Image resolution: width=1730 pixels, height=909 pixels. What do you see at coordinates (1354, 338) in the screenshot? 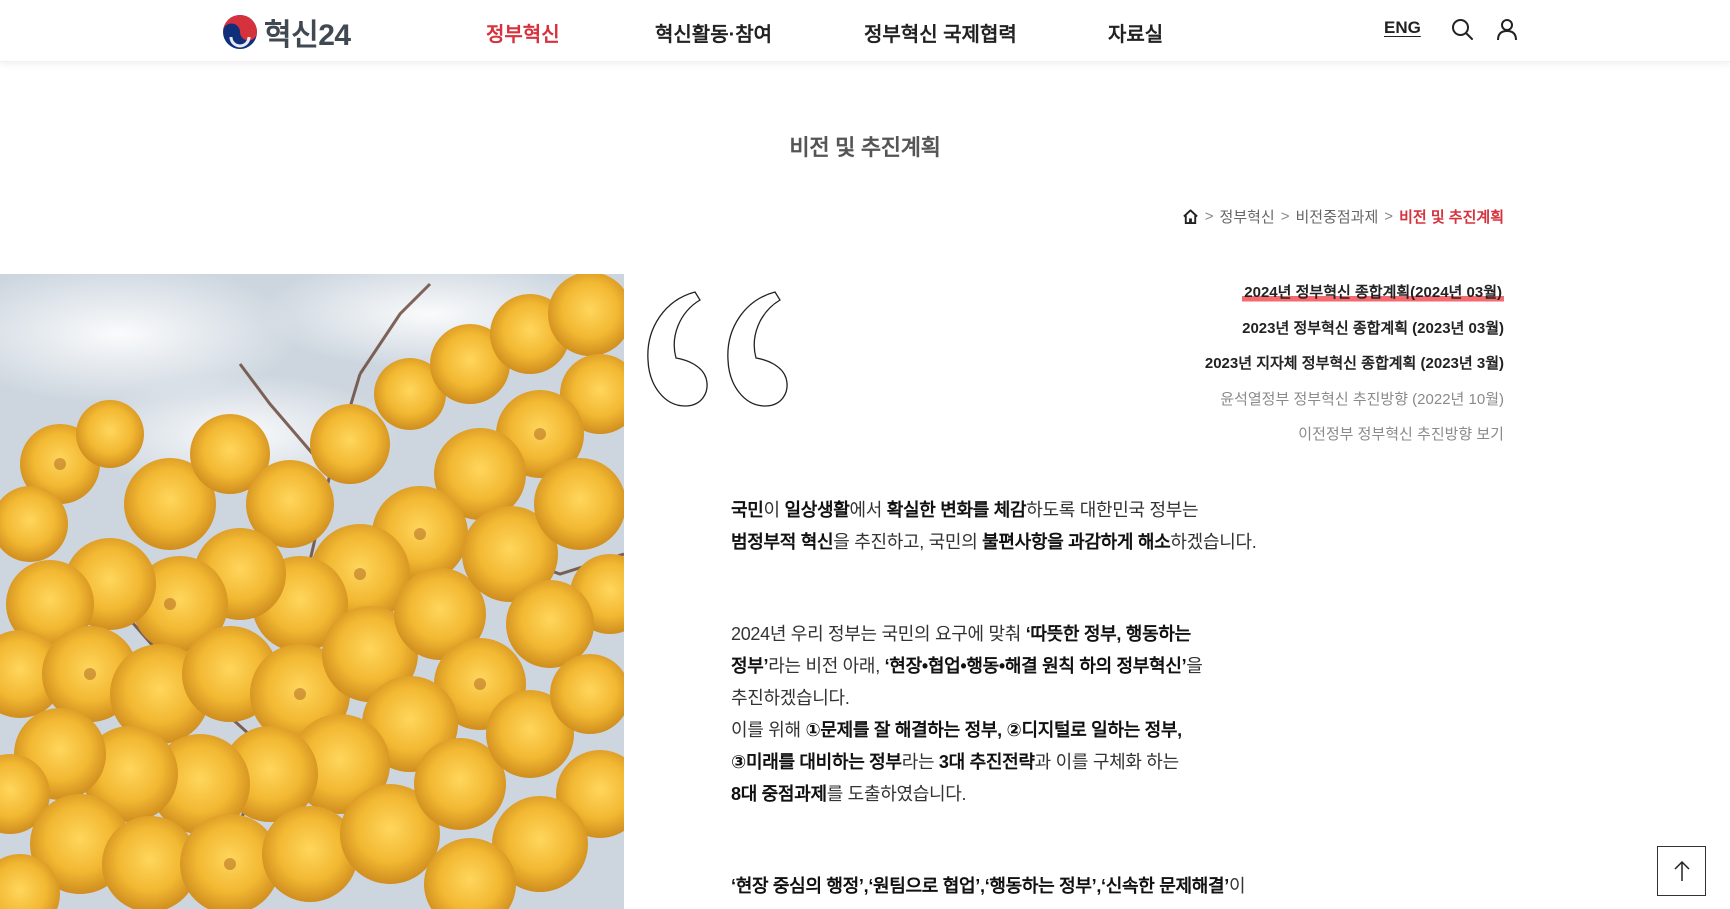
I see `plan-link-2023: 2023년 정부혁신 종합계획 (2023년 03월)` at bounding box center [1354, 338].